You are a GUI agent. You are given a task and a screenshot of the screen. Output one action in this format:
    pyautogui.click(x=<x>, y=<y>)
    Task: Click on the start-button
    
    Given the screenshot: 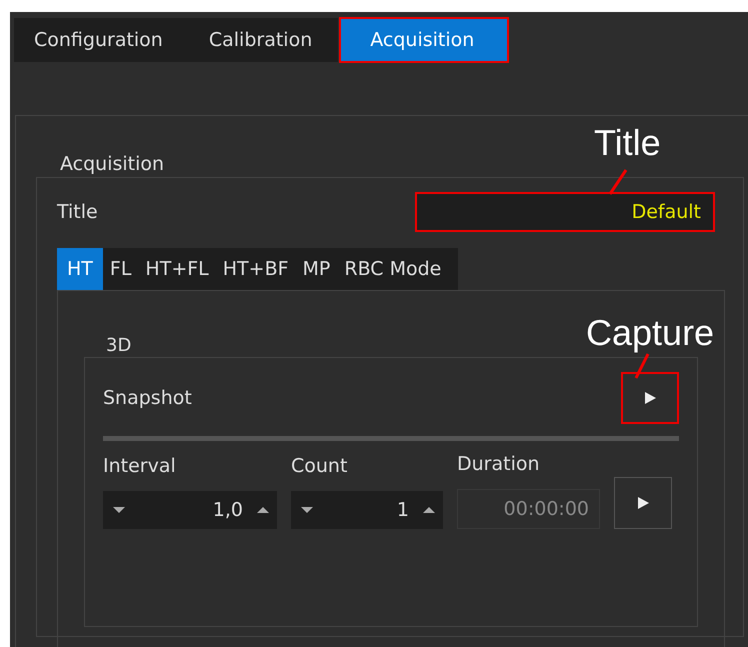 What is the action you would take?
    pyautogui.click(x=643, y=503)
    